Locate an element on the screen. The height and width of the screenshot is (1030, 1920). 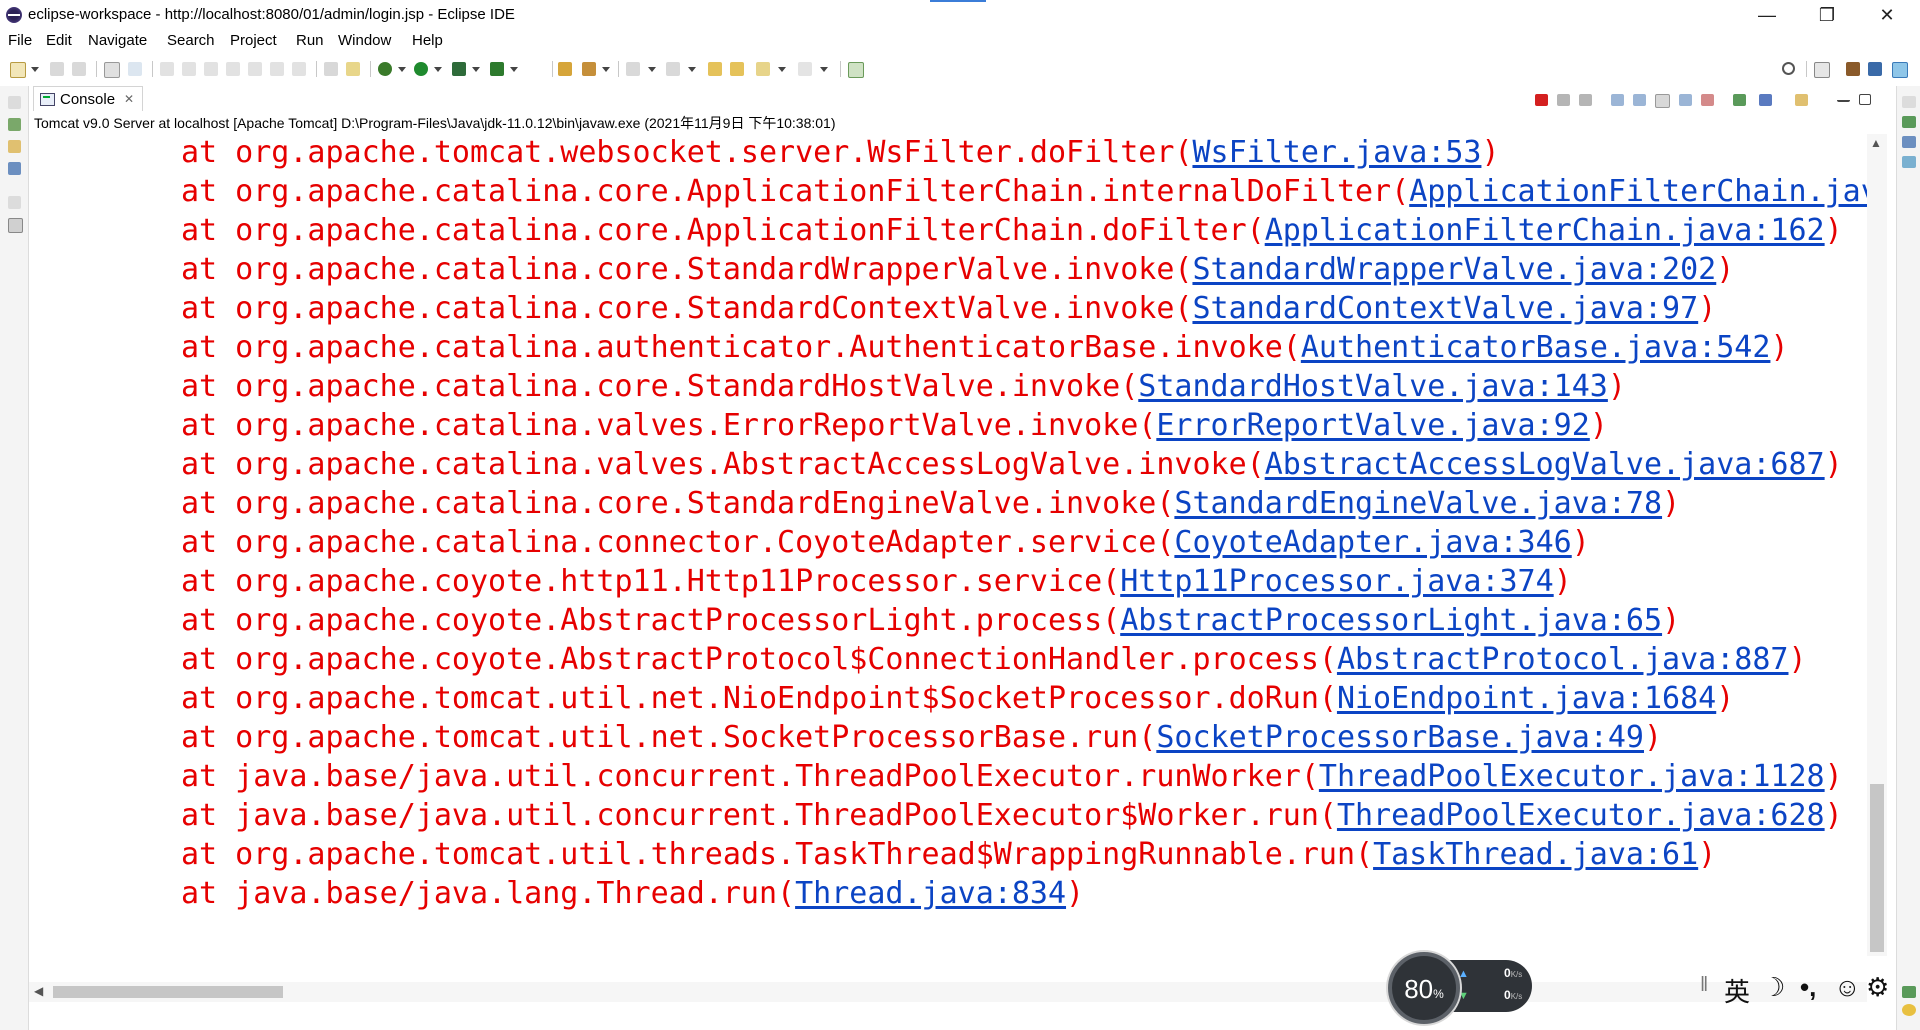
step-return-icon is located at coordinates (299, 69).